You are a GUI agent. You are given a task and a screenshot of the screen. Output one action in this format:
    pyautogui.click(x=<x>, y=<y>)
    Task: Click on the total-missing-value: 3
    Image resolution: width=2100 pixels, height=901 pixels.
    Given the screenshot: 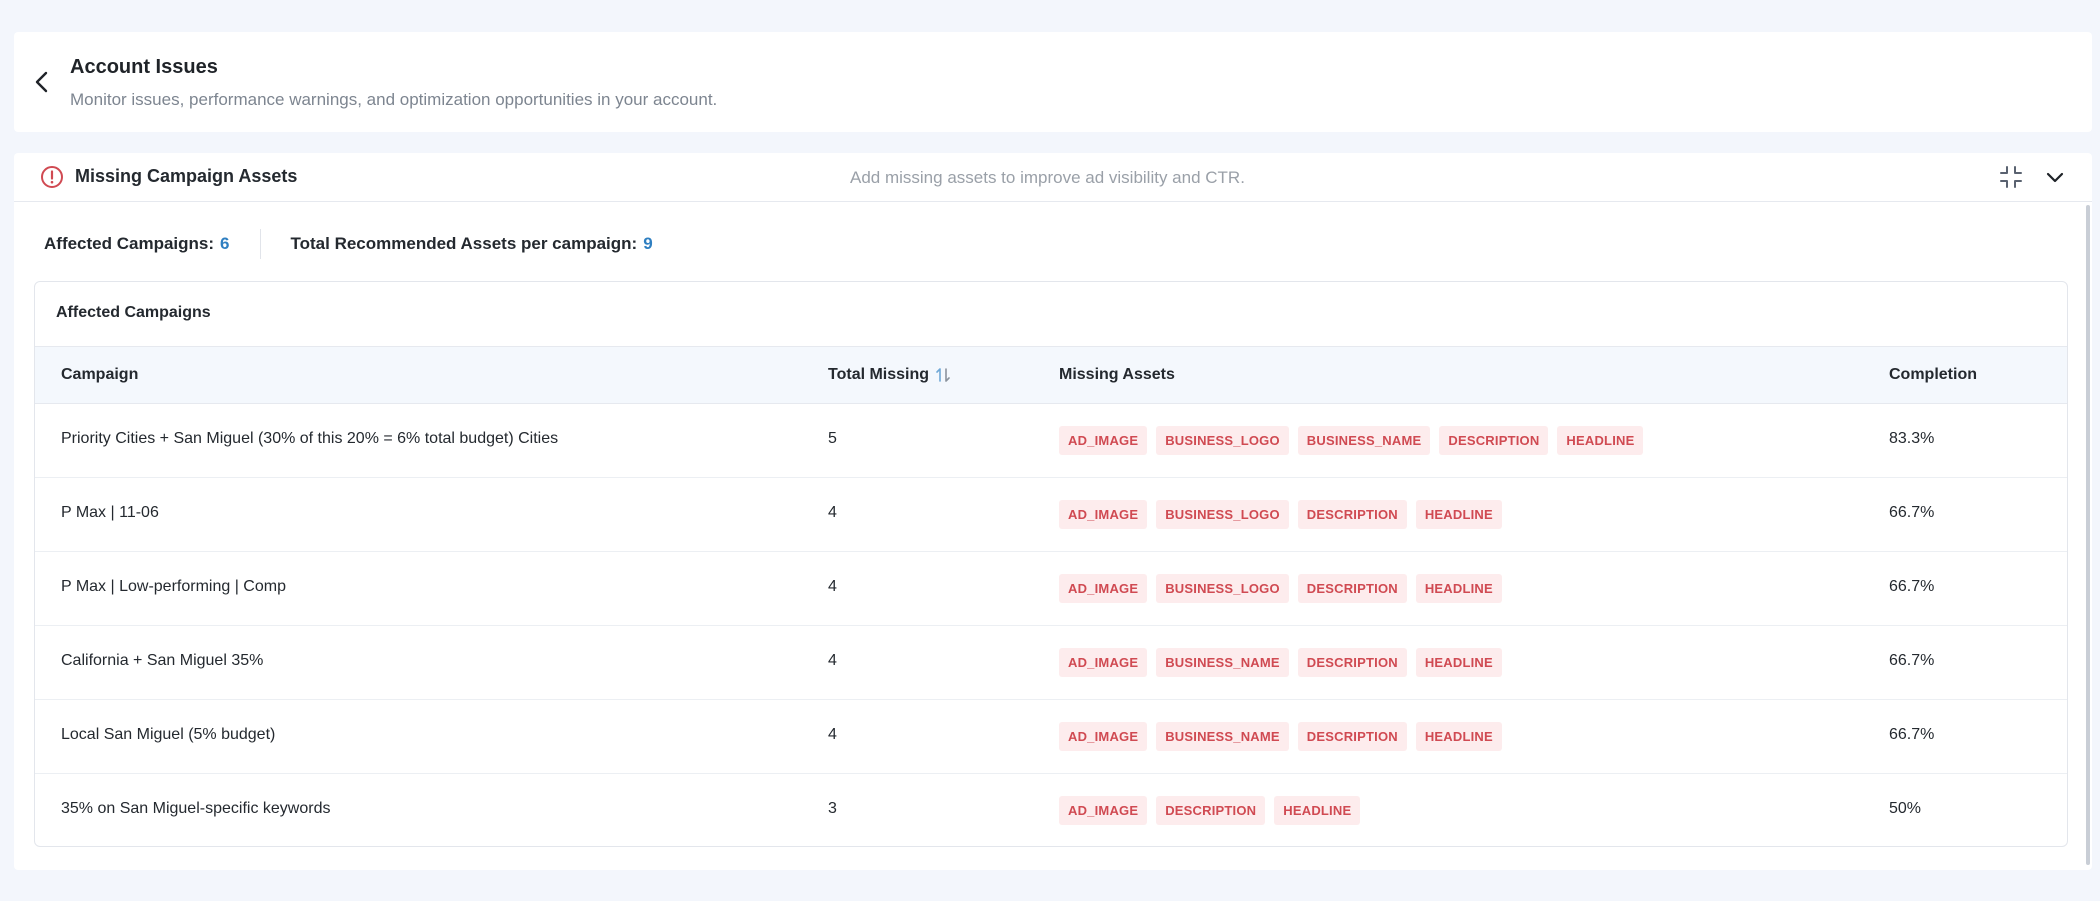 What is the action you would take?
    pyautogui.click(x=832, y=808)
    